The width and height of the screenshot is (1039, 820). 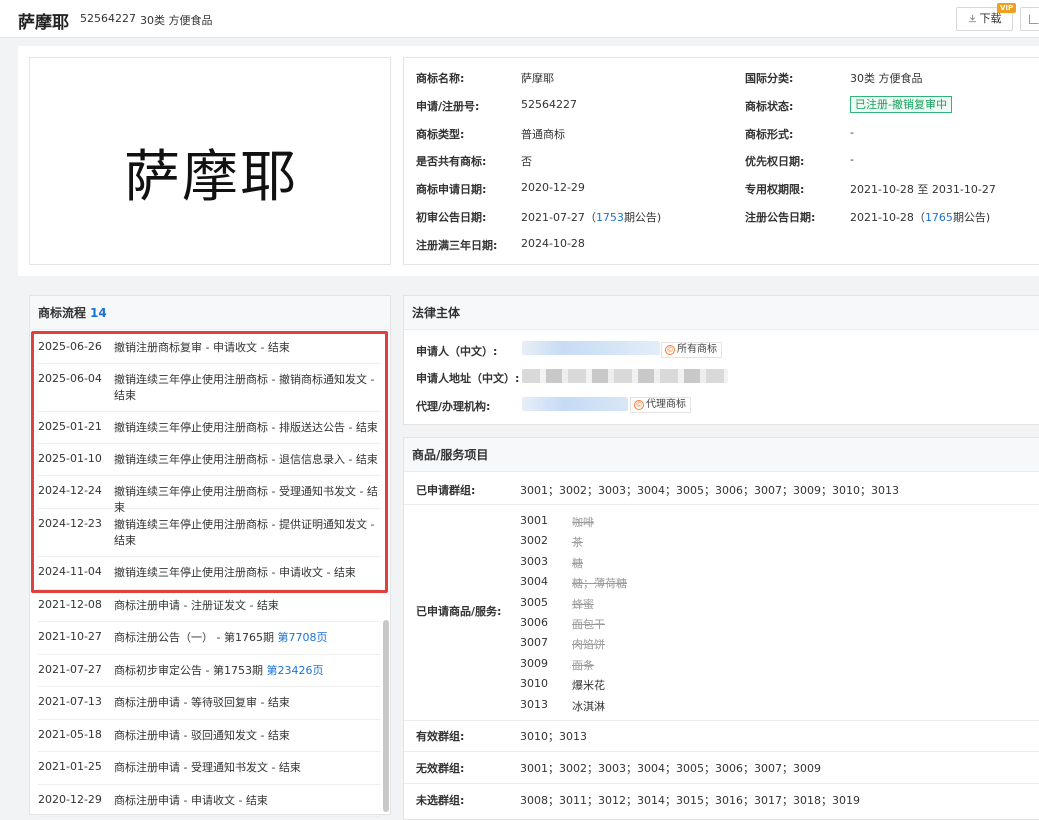 What do you see at coordinates (1034, 19) in the screenshot?
I see `share-icon` at bounding box center [1034, 19].